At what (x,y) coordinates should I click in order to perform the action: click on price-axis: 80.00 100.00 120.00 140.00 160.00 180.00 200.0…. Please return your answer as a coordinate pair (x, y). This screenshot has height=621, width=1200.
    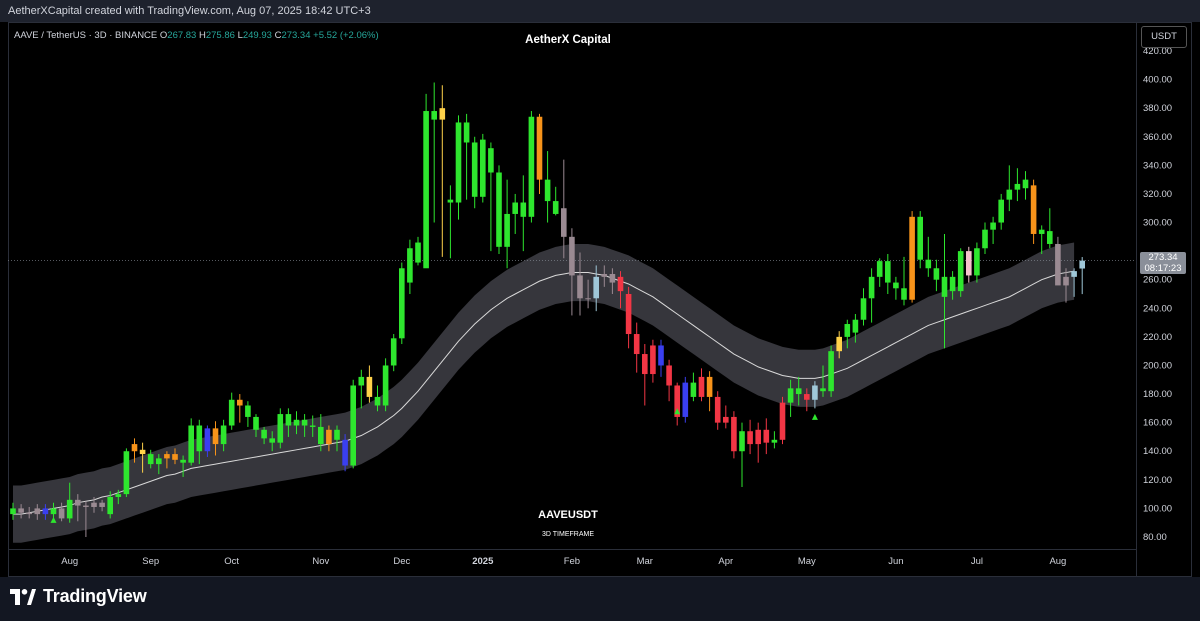
    Looking at the image, I should click on (1157, 294).